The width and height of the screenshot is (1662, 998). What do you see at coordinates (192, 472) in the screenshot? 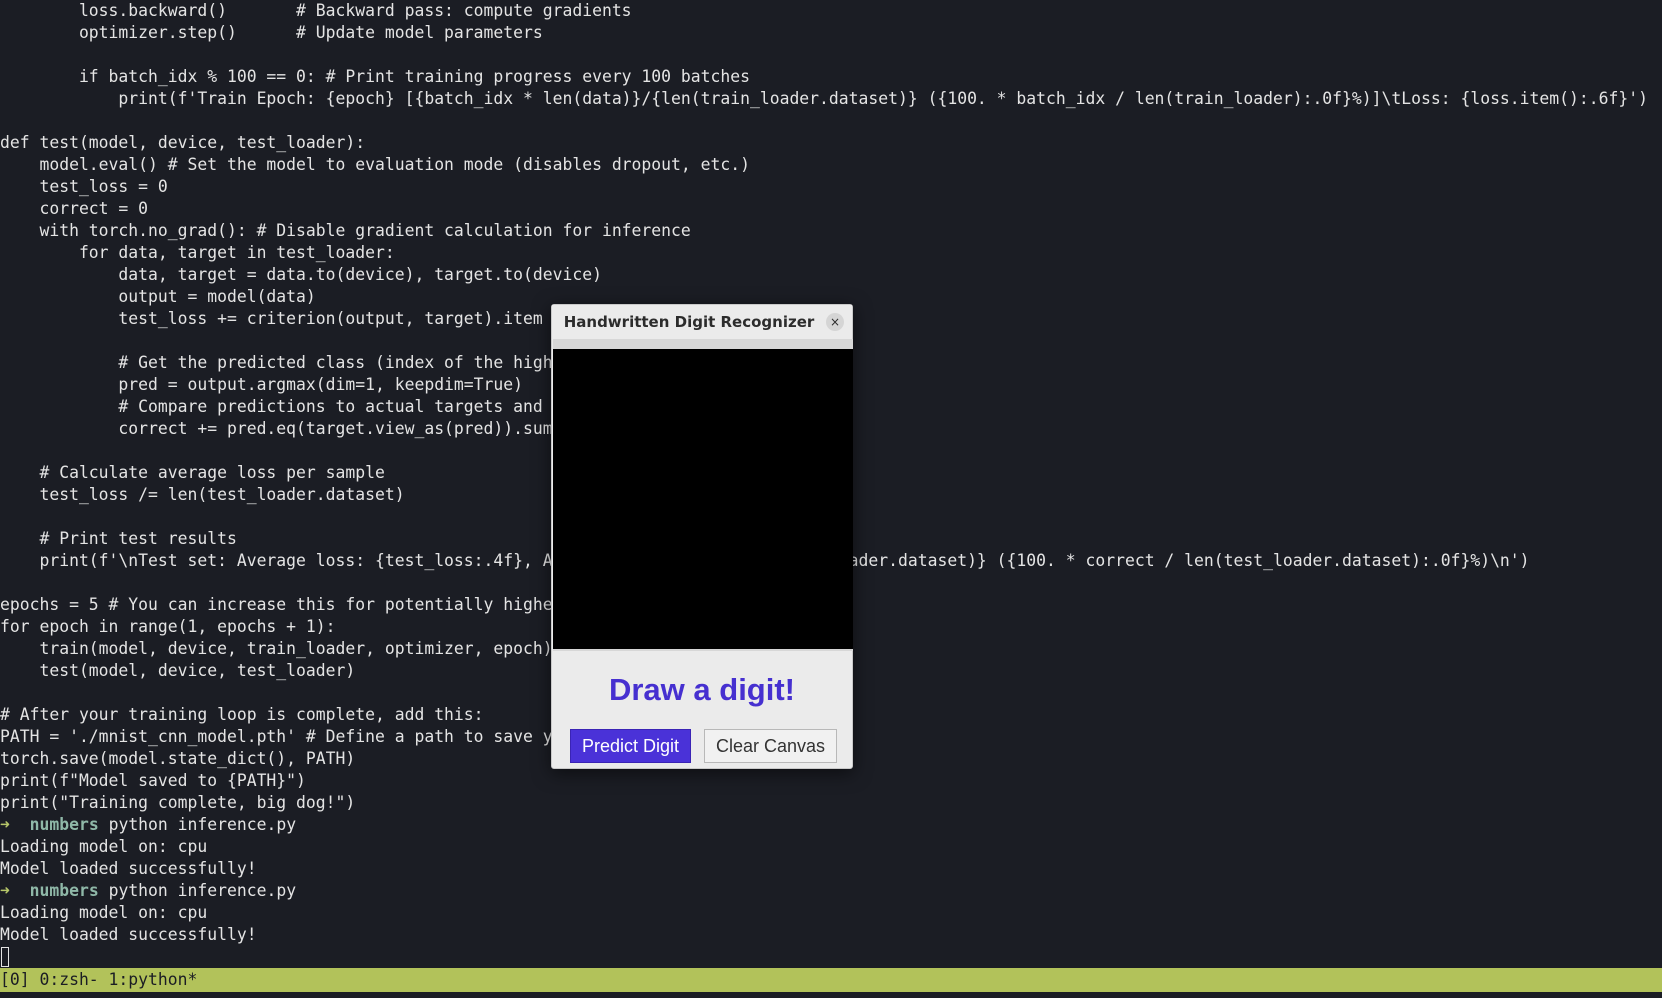
I see `terminal-line: # Calculate average loss per sample` at bounding box center [192, 472].